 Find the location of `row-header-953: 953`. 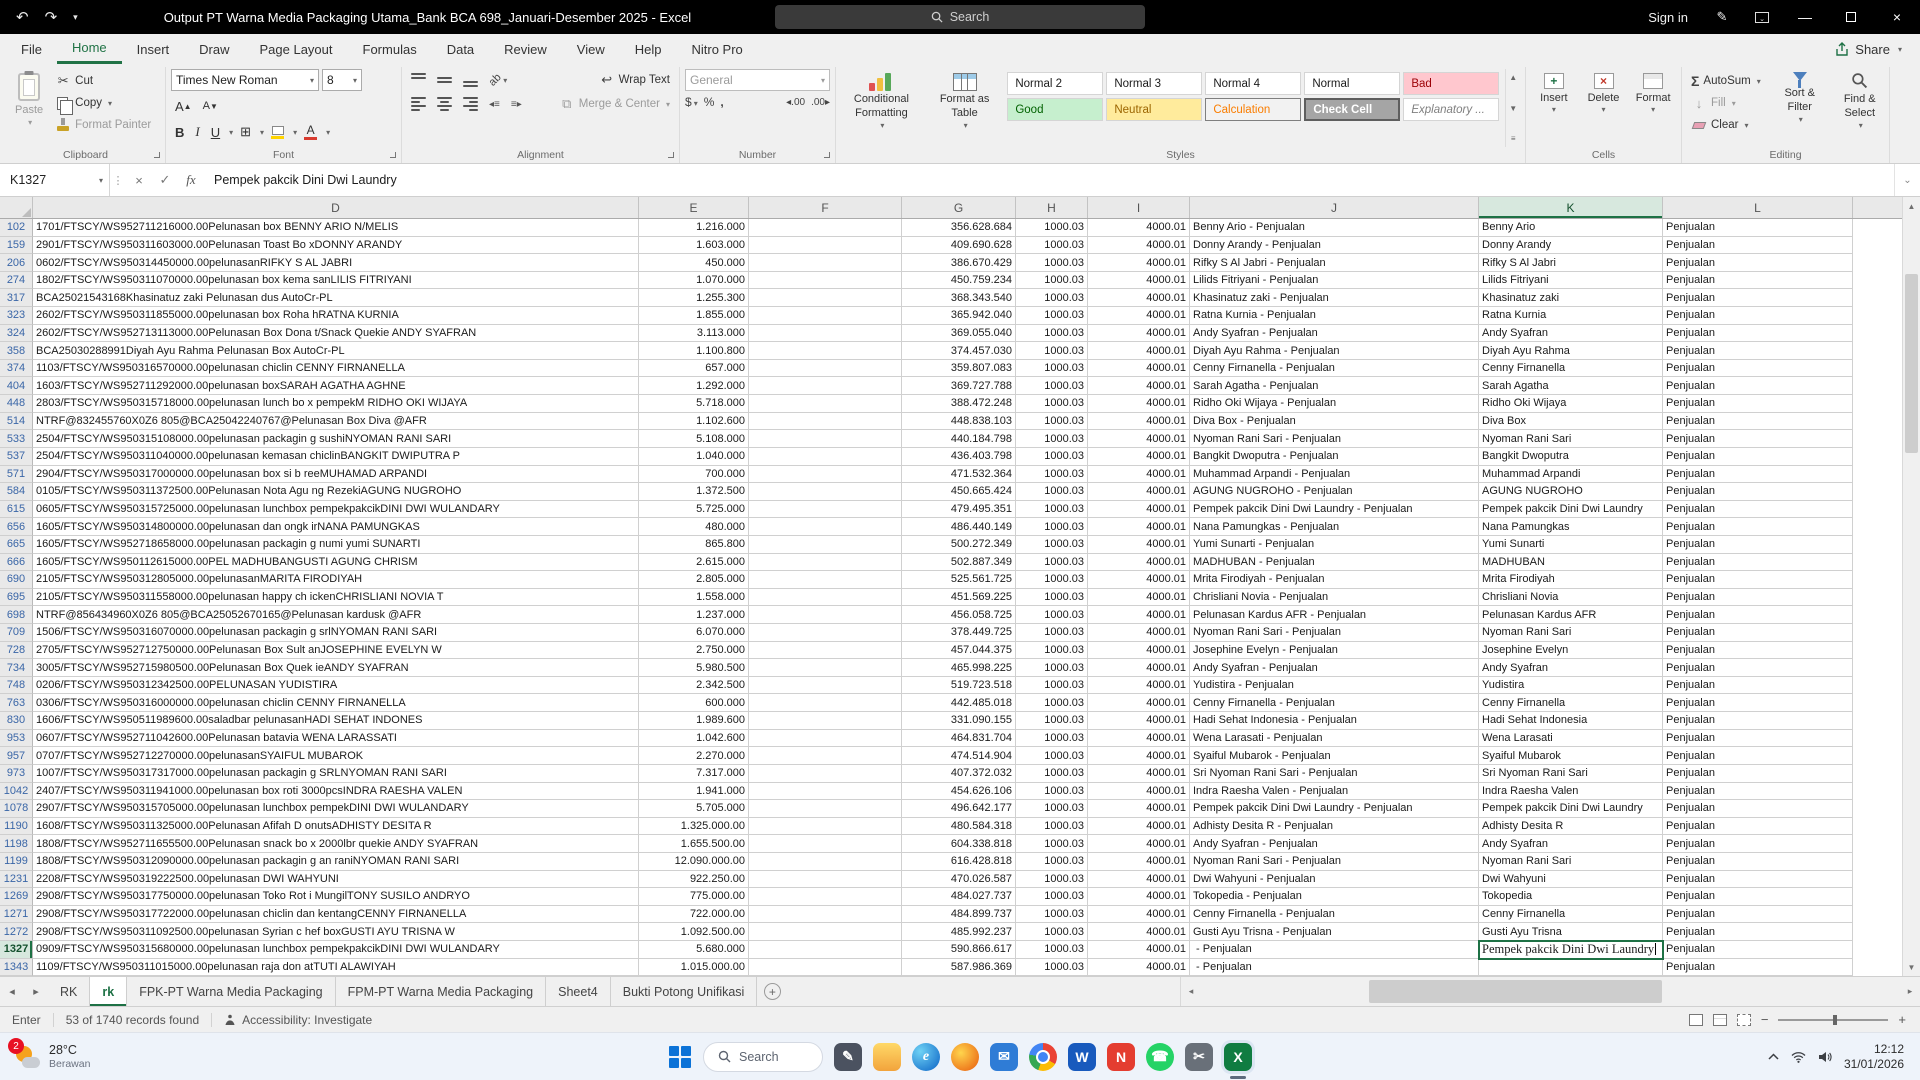

row-header-953: 953 is located at coordinates (16, 738).